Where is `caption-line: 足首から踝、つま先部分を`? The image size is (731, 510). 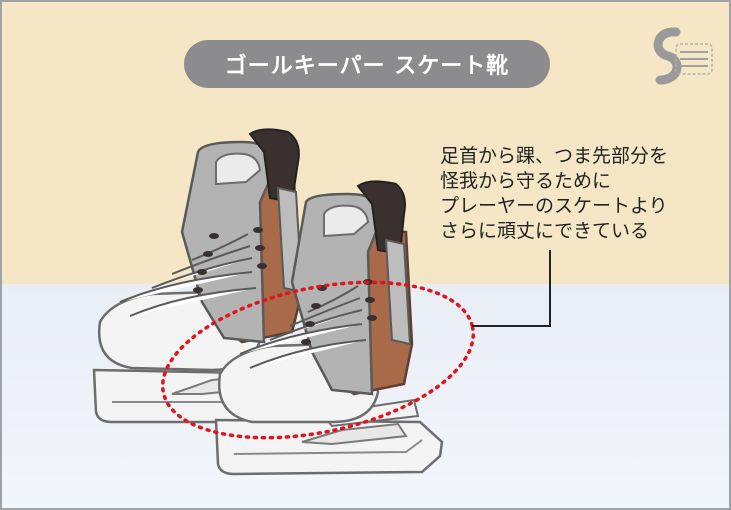 caption-line: 足首から踝、つま先部分を is located at coordinates (554, 156).